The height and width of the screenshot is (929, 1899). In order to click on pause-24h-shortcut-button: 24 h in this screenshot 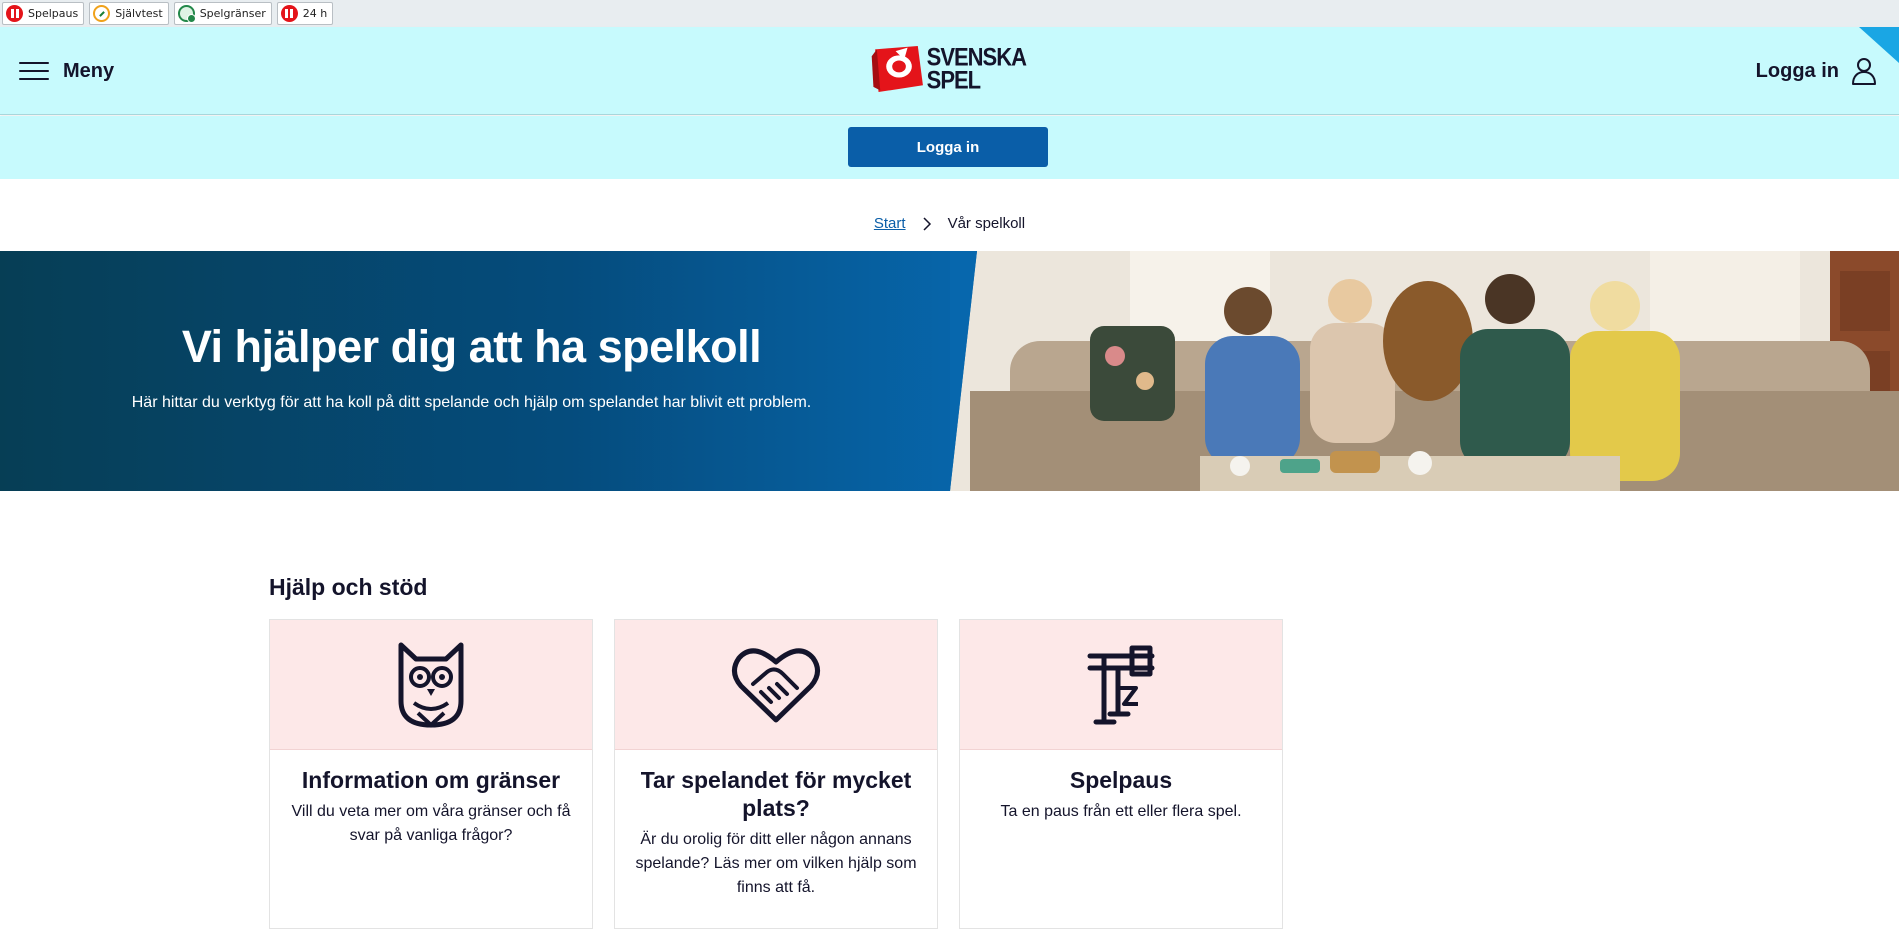, I will do `click(305, 13)`.